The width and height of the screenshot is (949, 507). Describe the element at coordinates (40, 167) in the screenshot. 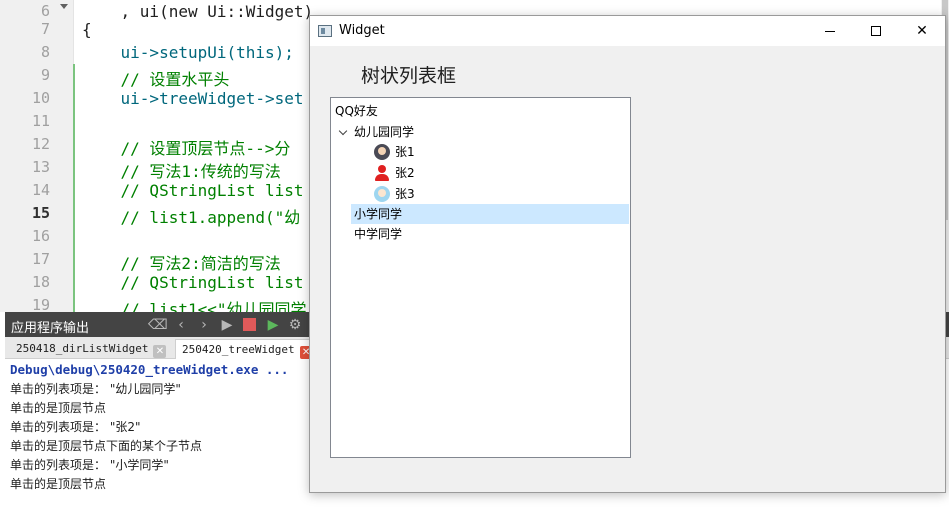

I see `line-number: 13` at that location.